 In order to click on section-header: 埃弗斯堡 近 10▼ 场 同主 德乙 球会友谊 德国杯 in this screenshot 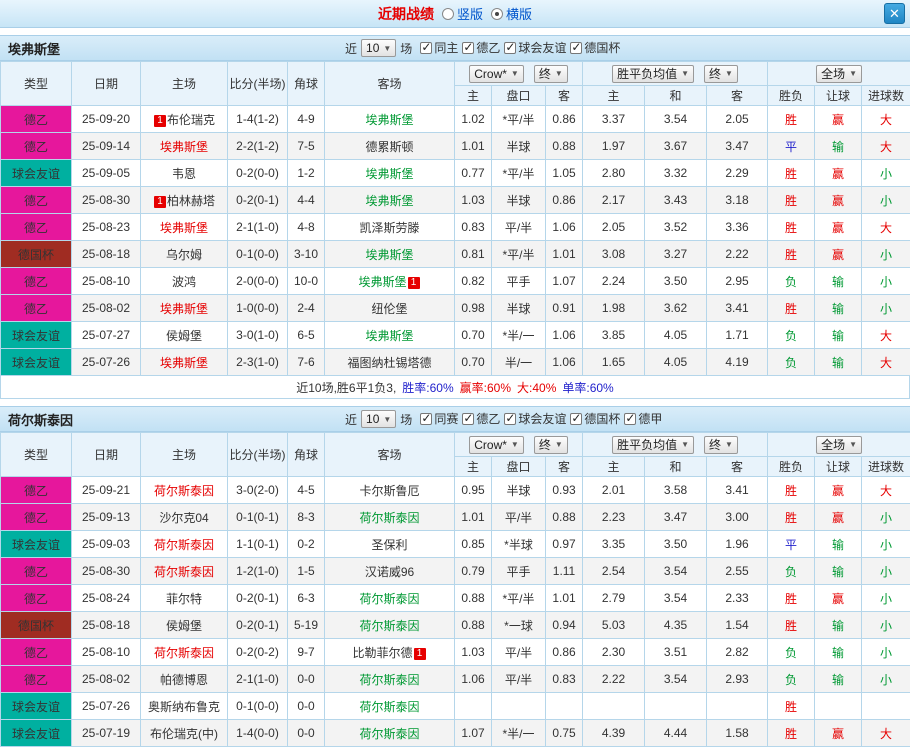, I will do `click(455, 48)`.